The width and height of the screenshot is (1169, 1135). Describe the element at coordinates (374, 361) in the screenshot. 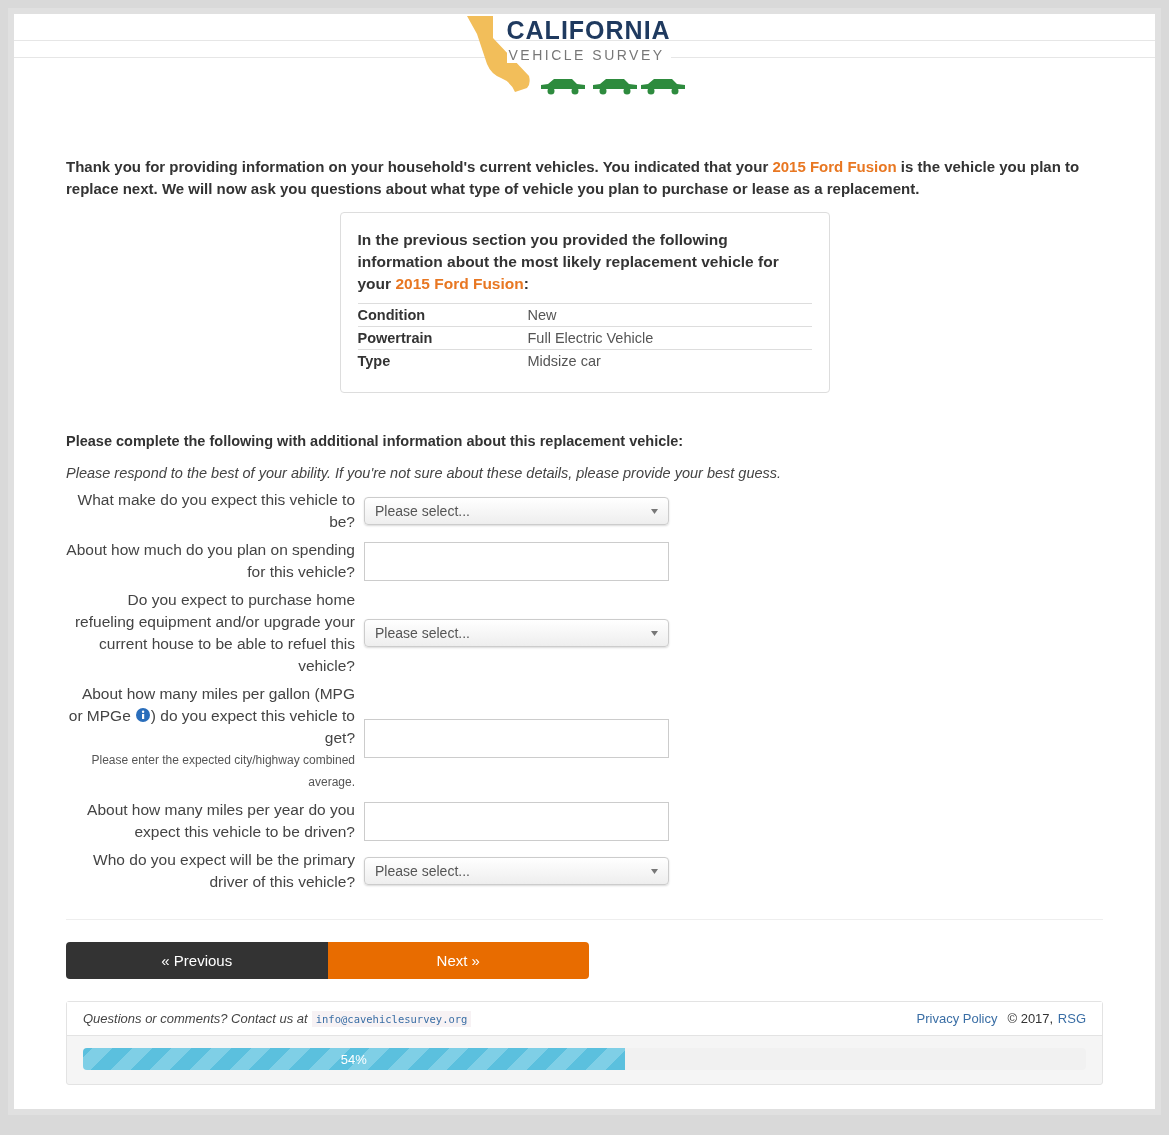

I see `summary-label: Type` at that location.